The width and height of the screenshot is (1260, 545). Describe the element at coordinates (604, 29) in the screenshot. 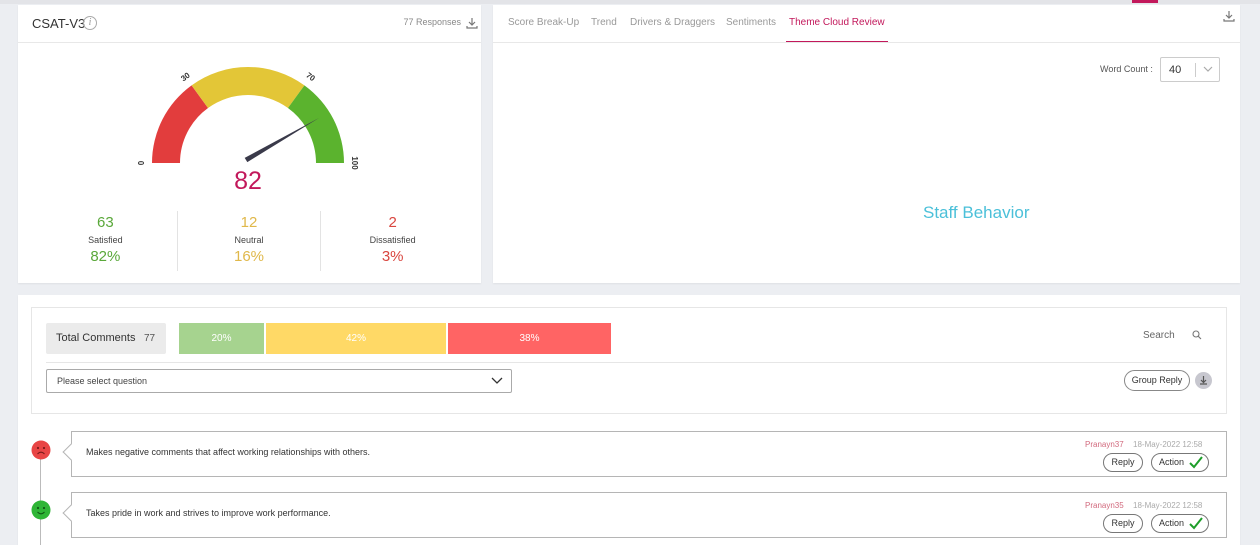

I see `tab-trend: Trend` at that location.